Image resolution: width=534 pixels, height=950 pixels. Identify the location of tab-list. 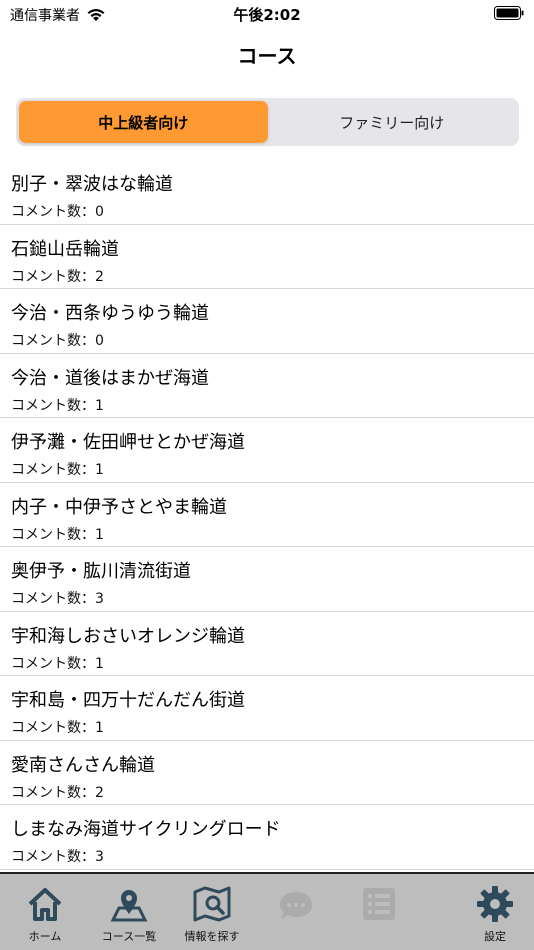
(379, 904).